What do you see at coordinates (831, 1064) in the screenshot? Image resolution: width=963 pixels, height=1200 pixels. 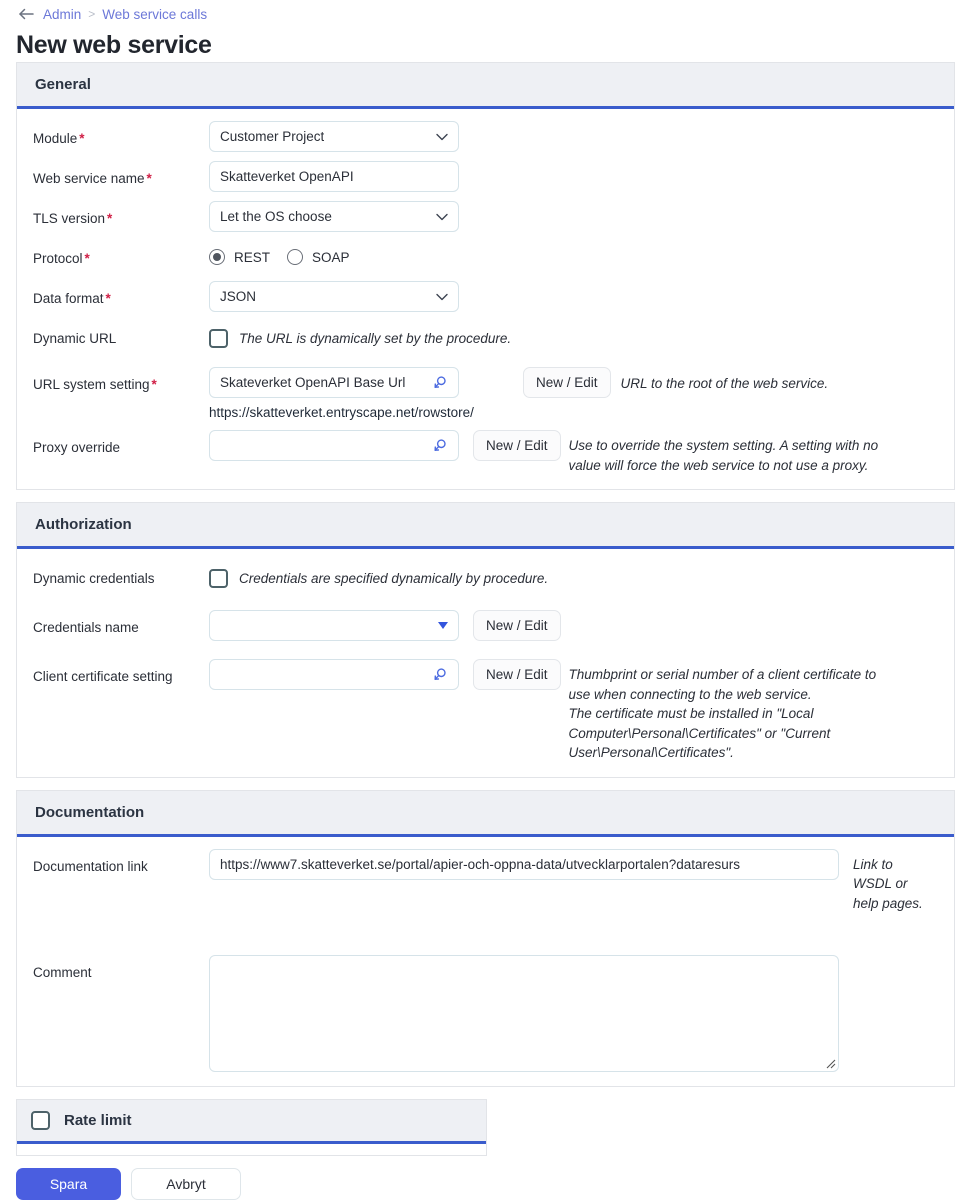 I see `resize-grip-icon` at bounding box center [831, 1064].